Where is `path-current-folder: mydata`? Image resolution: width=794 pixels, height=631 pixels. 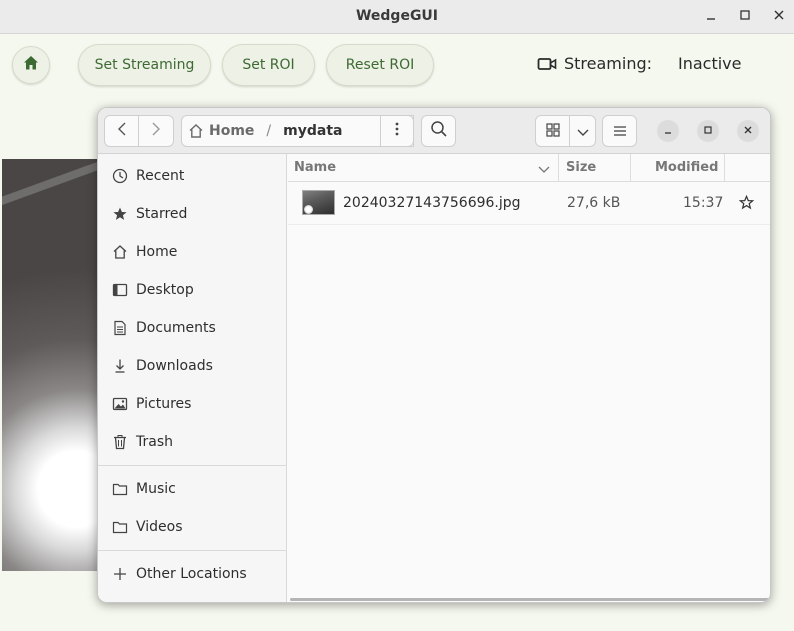
path-current-folder: mydata is located at coordinates (312, 131).